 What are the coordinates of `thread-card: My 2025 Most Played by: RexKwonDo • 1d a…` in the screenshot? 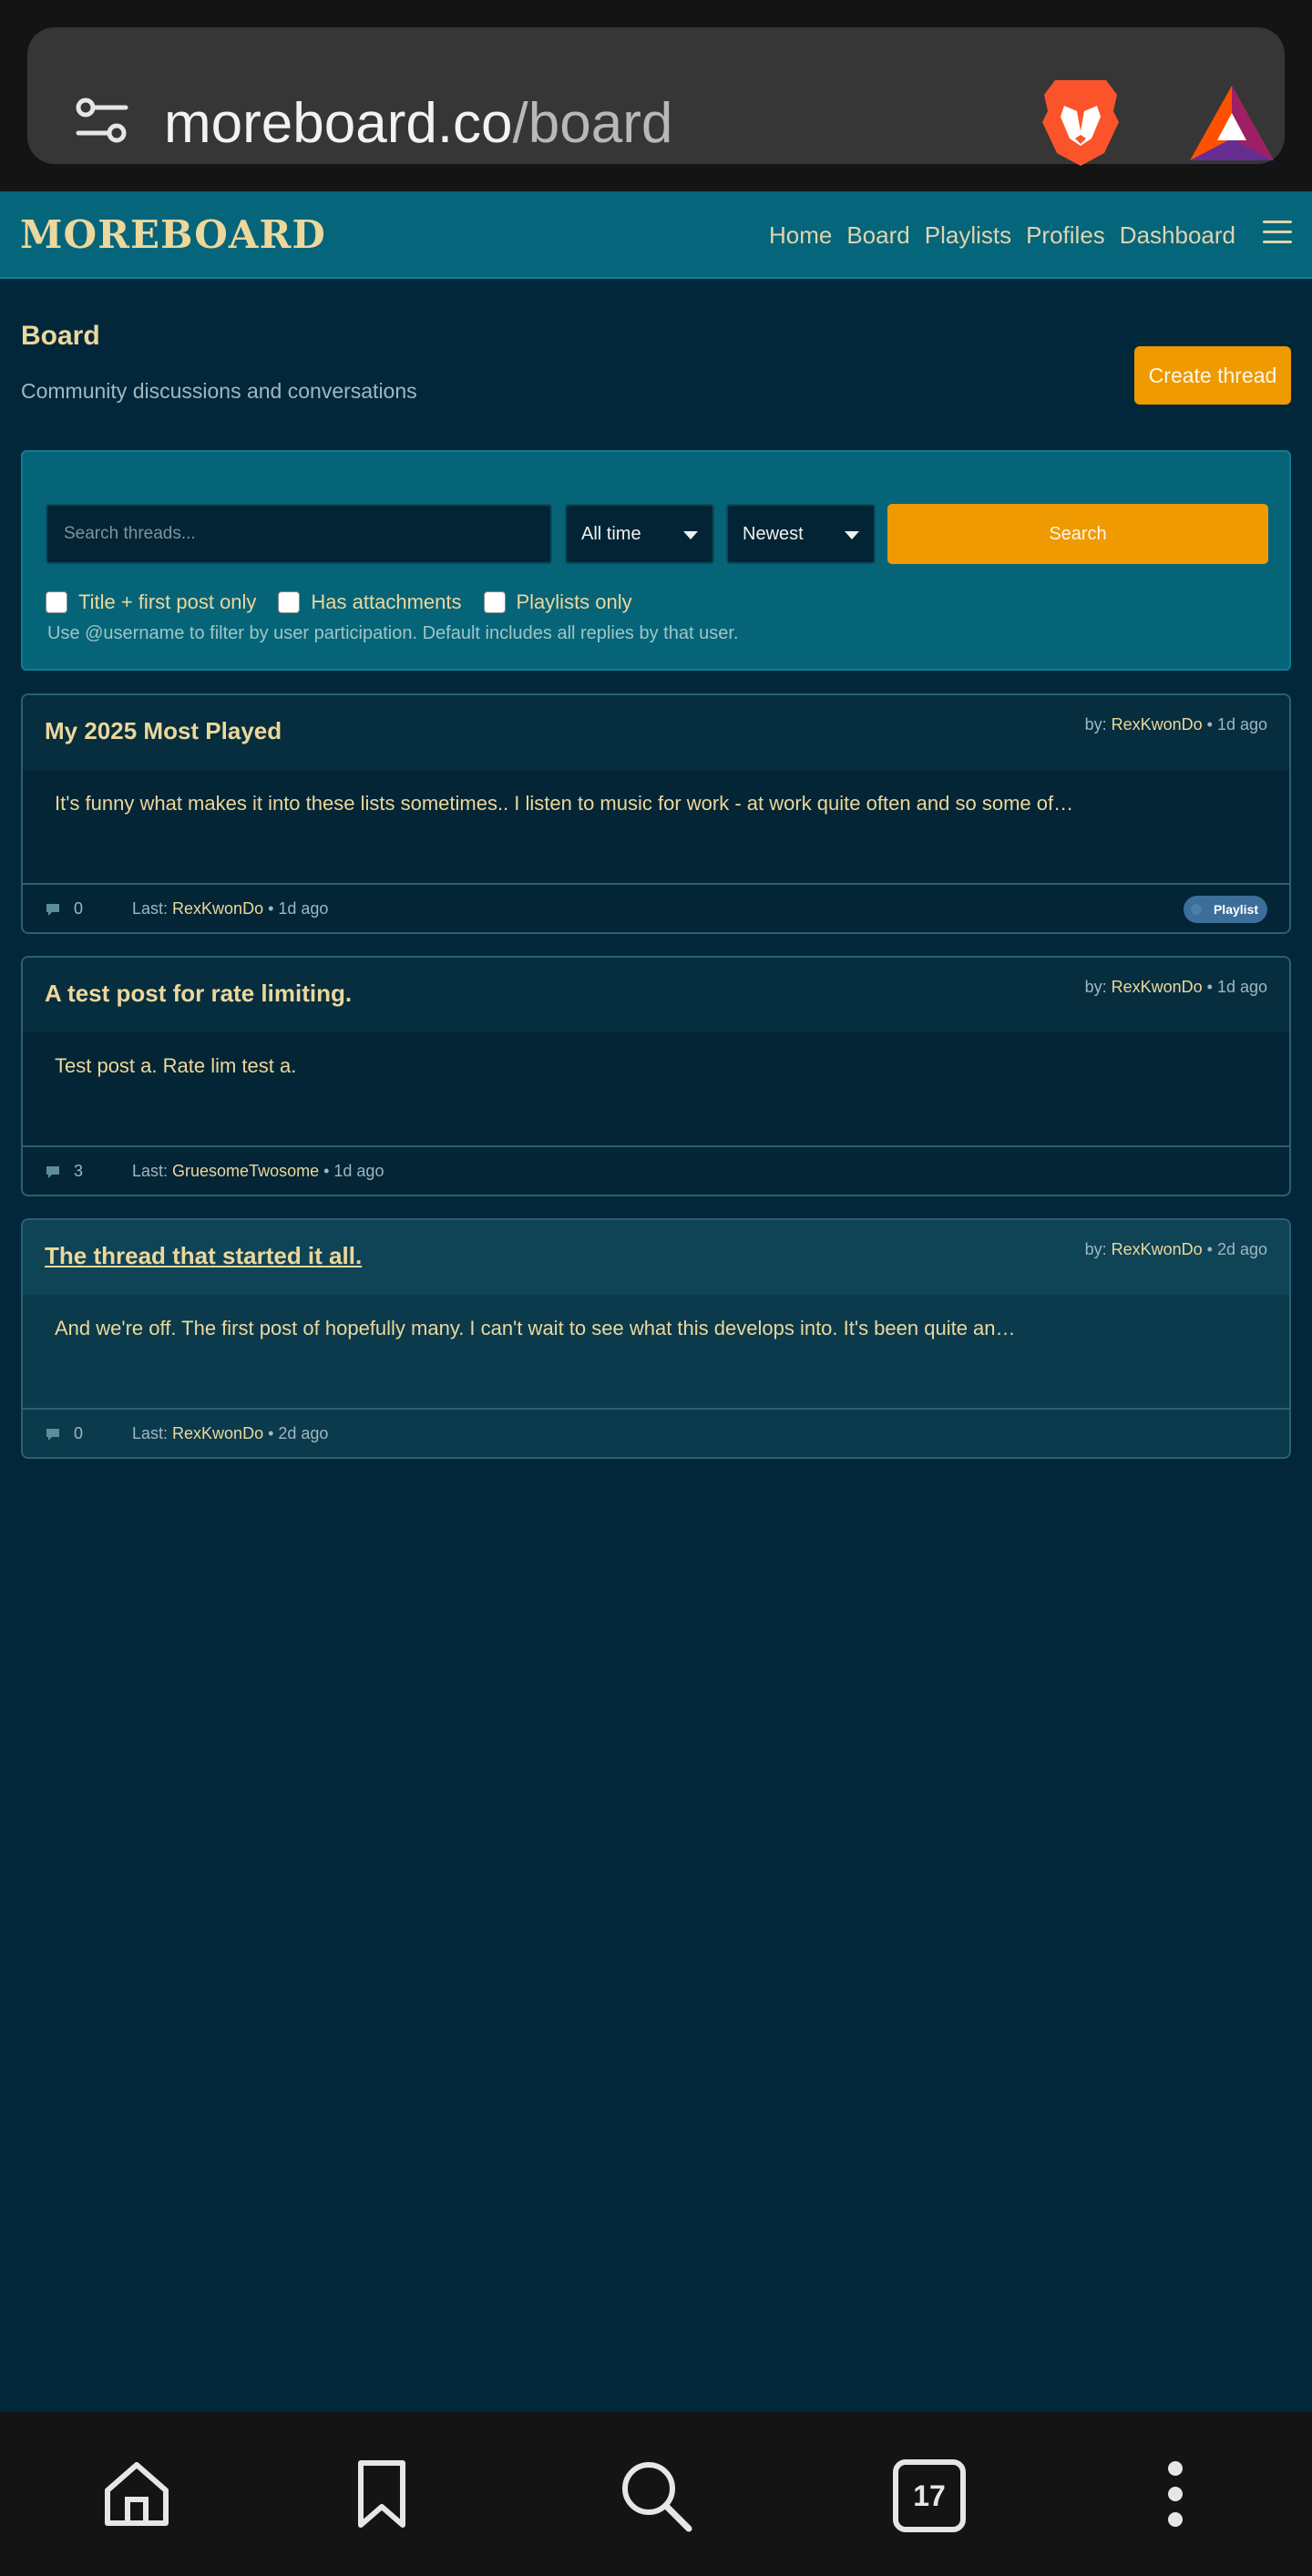 It's located at (656, 814).